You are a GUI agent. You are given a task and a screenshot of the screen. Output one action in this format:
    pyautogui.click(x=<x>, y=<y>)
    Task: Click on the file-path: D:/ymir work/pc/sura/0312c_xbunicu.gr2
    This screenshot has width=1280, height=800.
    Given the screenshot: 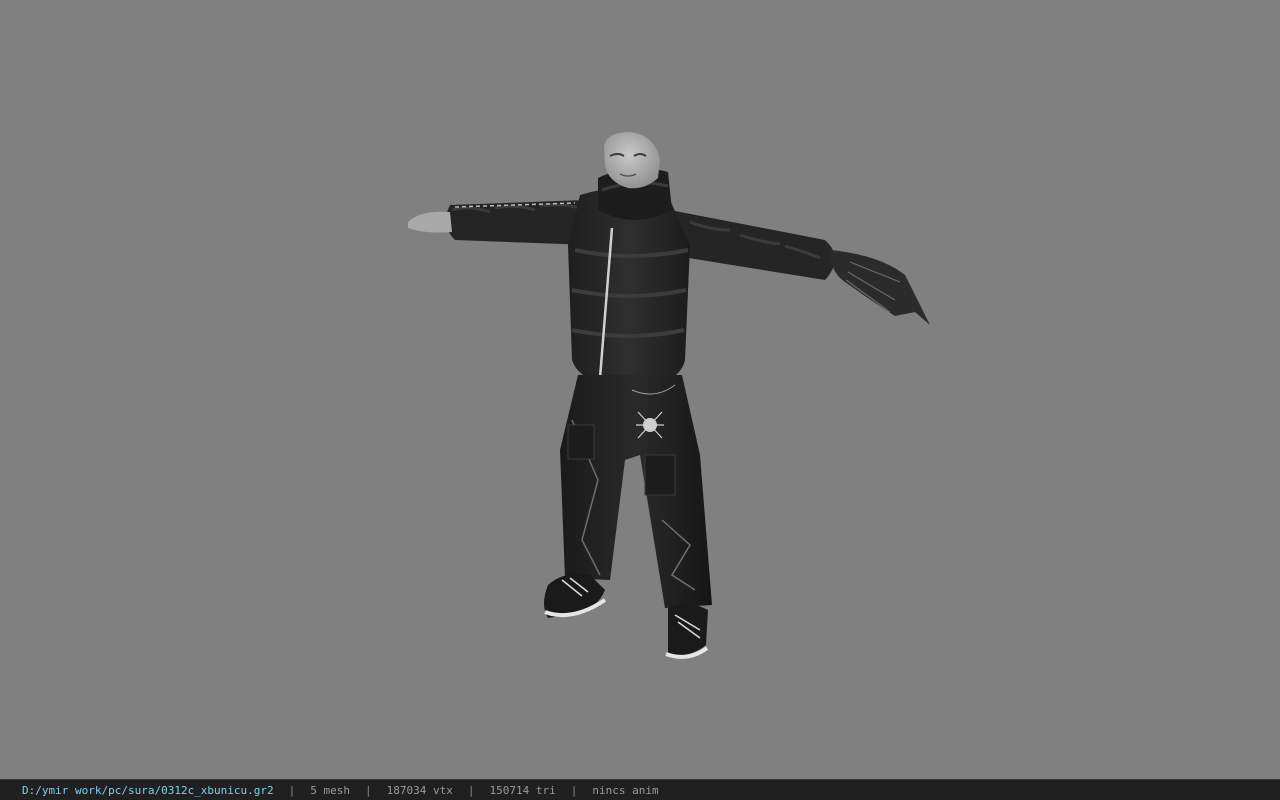 What is the action you would take?
    pyautogui.click(x=148, y=790)
    